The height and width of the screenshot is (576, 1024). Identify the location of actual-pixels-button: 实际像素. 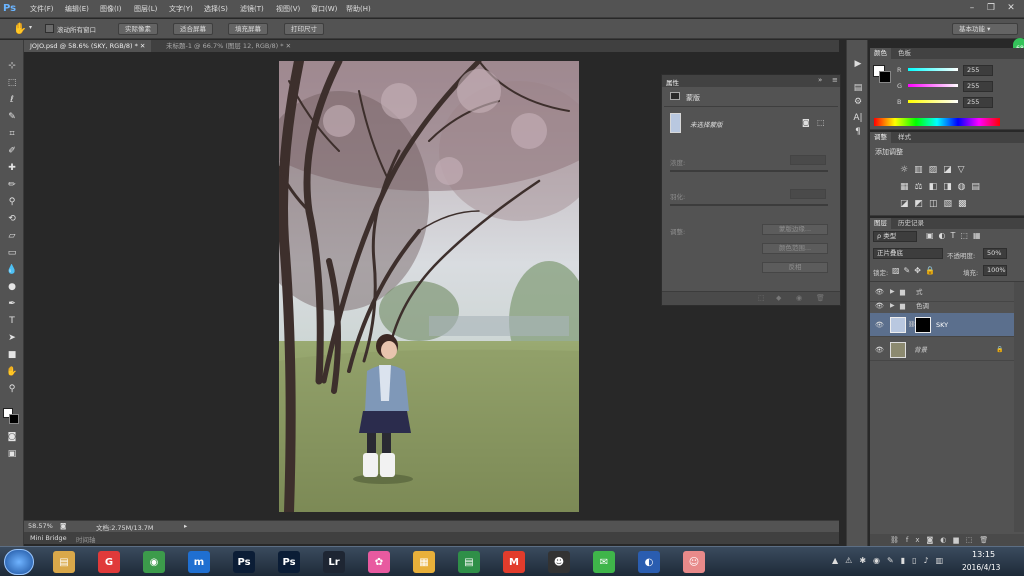
(138, 29).